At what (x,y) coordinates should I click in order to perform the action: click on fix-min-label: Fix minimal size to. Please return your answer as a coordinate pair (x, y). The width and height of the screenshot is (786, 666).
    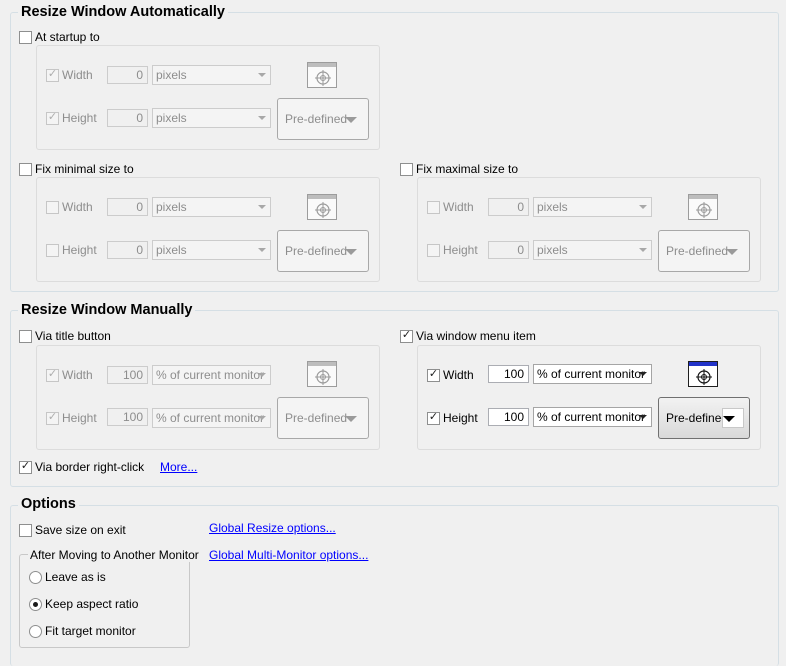
    Looking at the image, I should click on (84, 169).